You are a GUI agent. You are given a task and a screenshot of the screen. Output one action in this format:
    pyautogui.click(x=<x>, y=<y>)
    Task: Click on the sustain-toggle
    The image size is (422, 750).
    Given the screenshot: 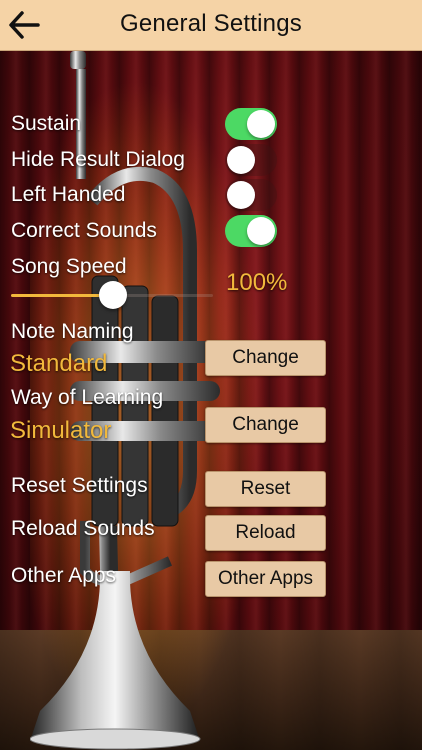 What is the action you would take?
    pyautogui.click(x=251, y=124)
    